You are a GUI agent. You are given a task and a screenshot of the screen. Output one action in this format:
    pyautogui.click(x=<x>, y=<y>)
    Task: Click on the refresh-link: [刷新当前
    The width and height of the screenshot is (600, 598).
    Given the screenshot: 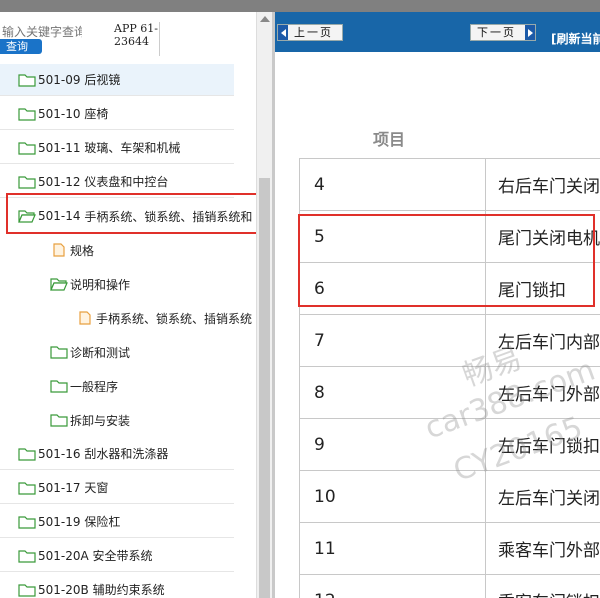 What is the action you would take?
    pyautogui.click(x=575, y=38)
    